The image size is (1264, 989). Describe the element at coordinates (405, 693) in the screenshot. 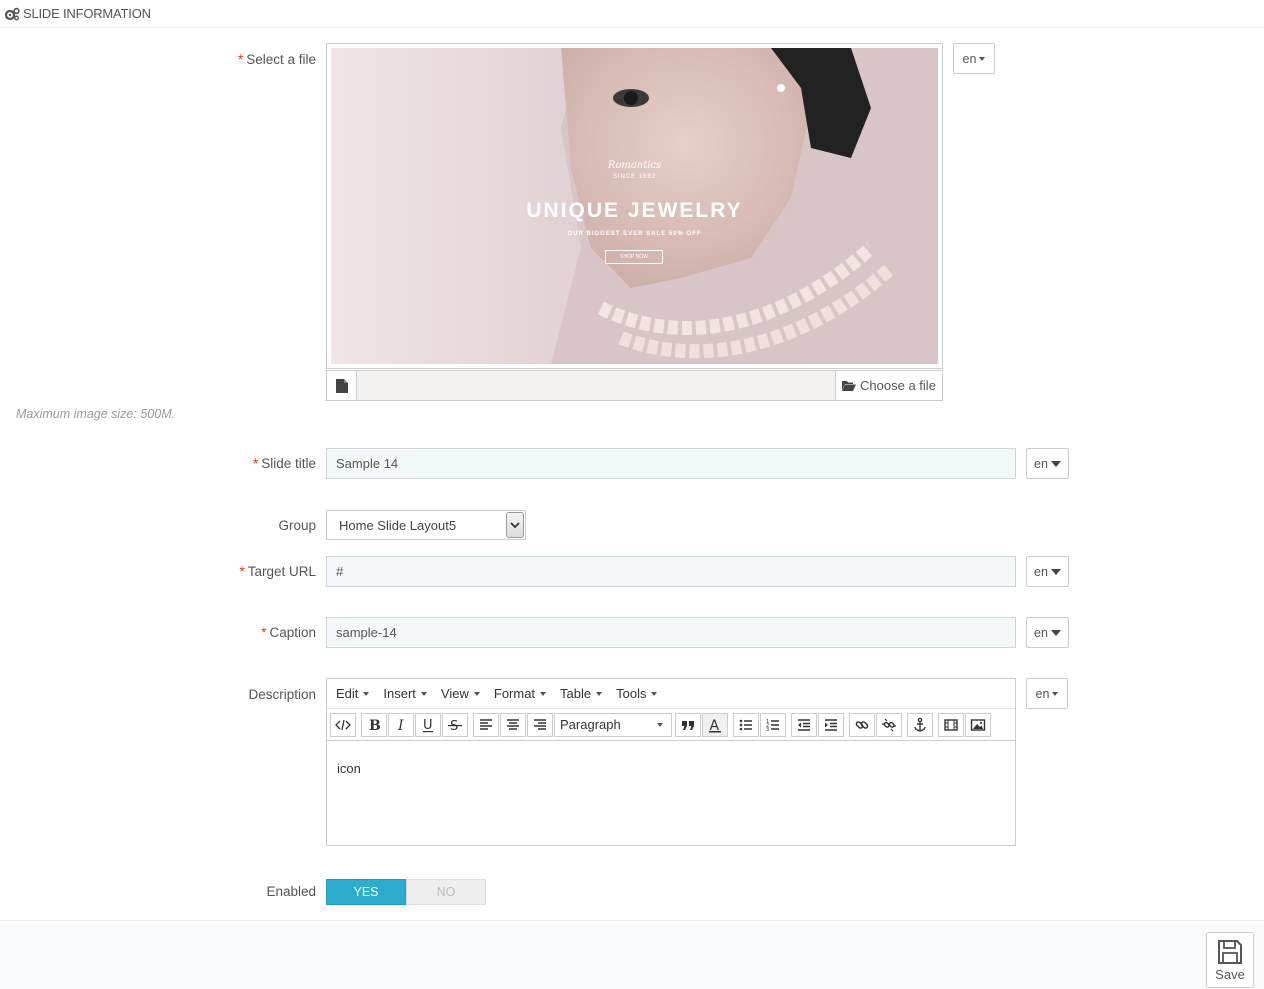

I see `menu-insert: Insert` at that location.